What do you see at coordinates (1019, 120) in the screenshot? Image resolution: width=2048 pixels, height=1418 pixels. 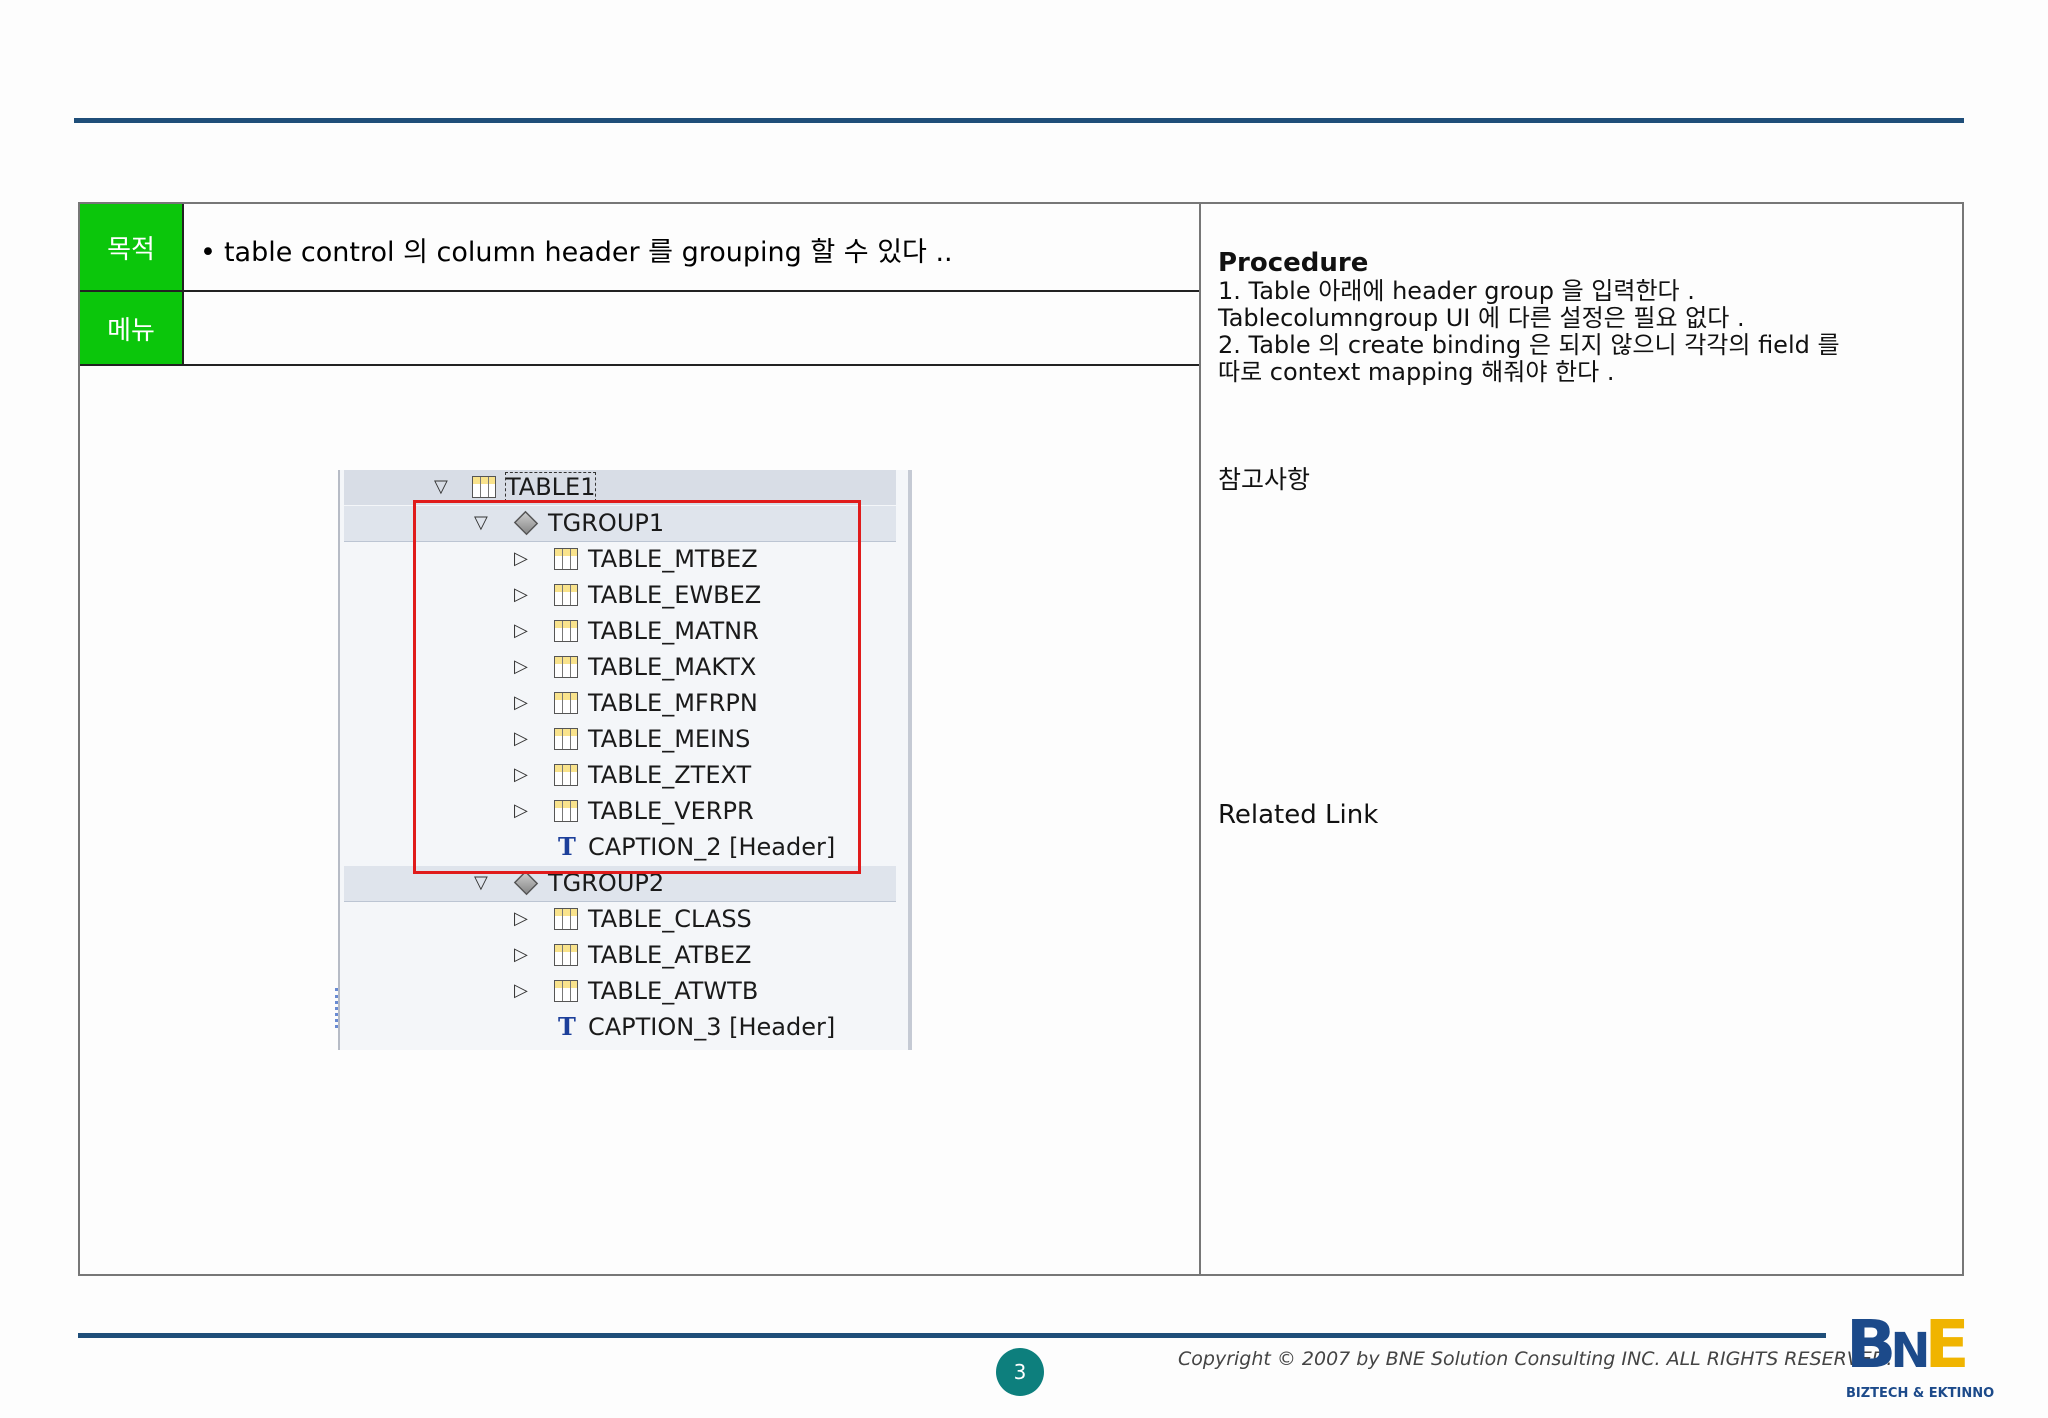 I see `top-divider` at bounding box center [1019, 120].